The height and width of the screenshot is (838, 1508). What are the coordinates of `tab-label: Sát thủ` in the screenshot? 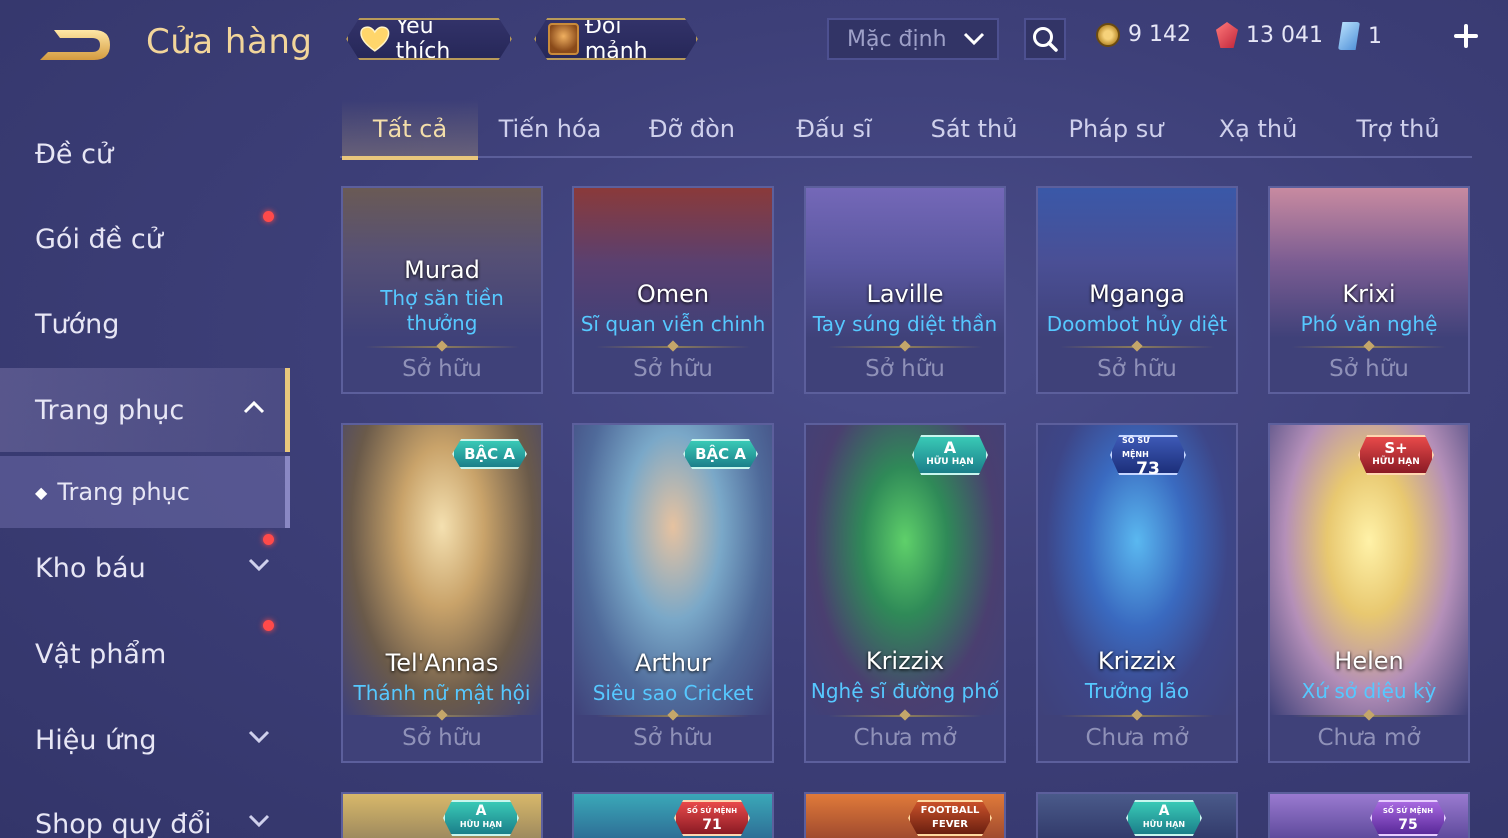 It's located at (974, 129).